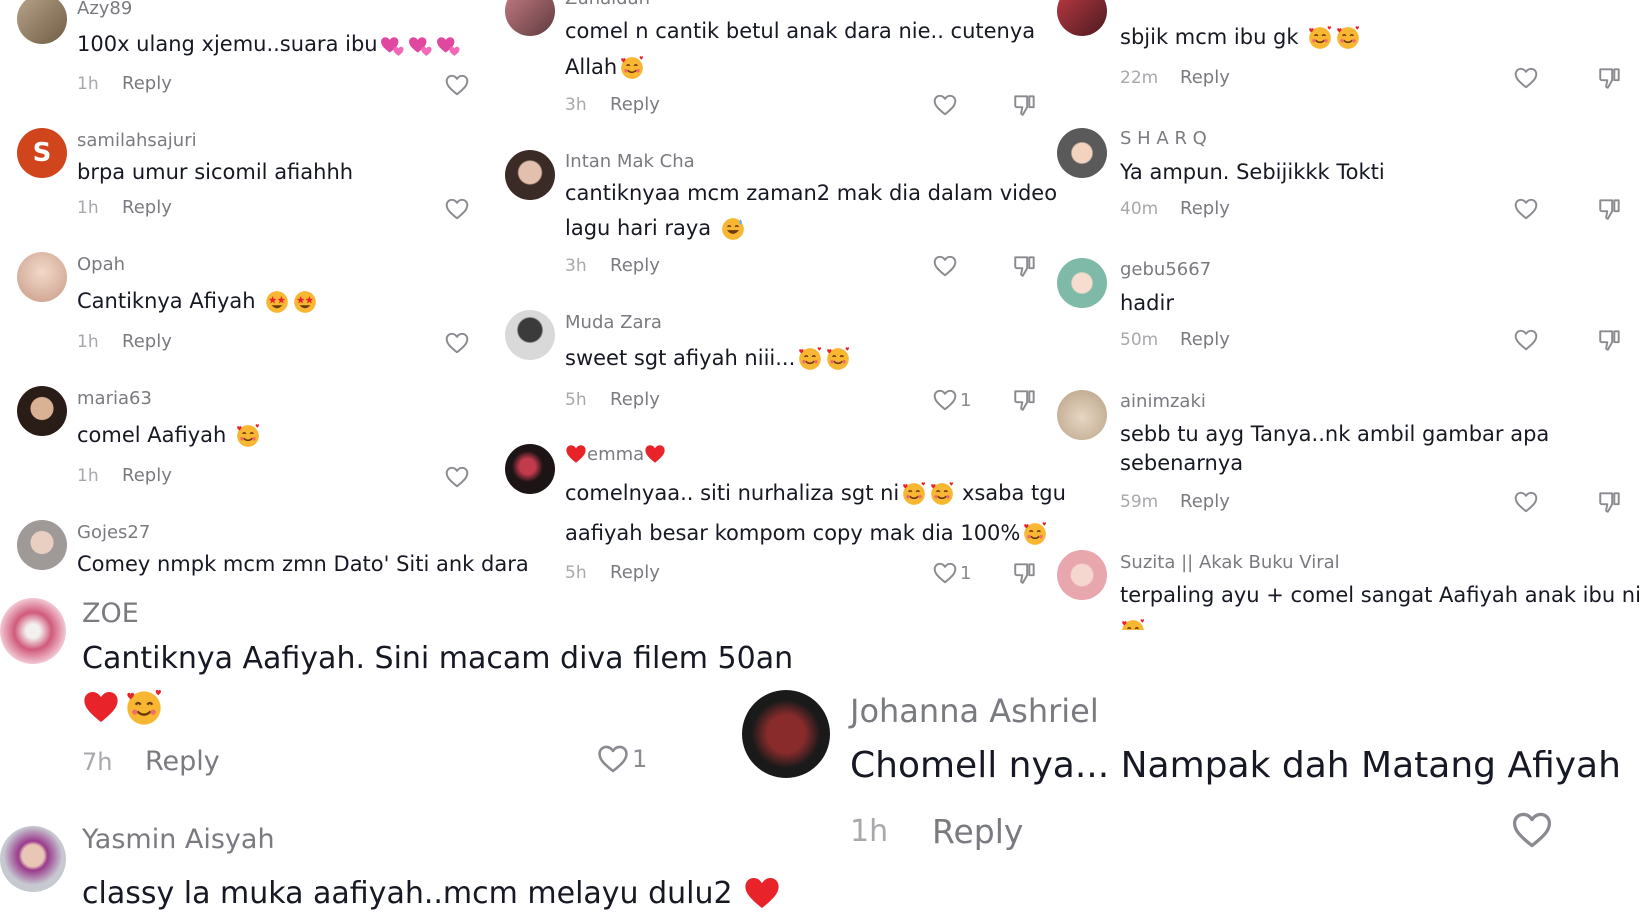 This screenshot has width=1640, height=924. Describe the element at coordinates (605, 68) in the screenshot. I see `comment-text-line-2: Allah` at that location.